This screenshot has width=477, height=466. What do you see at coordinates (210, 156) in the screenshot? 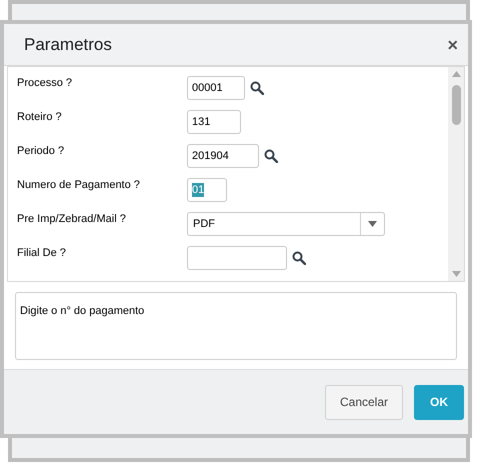
I see `selected-text: 201904` at bounding box center [210, 156].